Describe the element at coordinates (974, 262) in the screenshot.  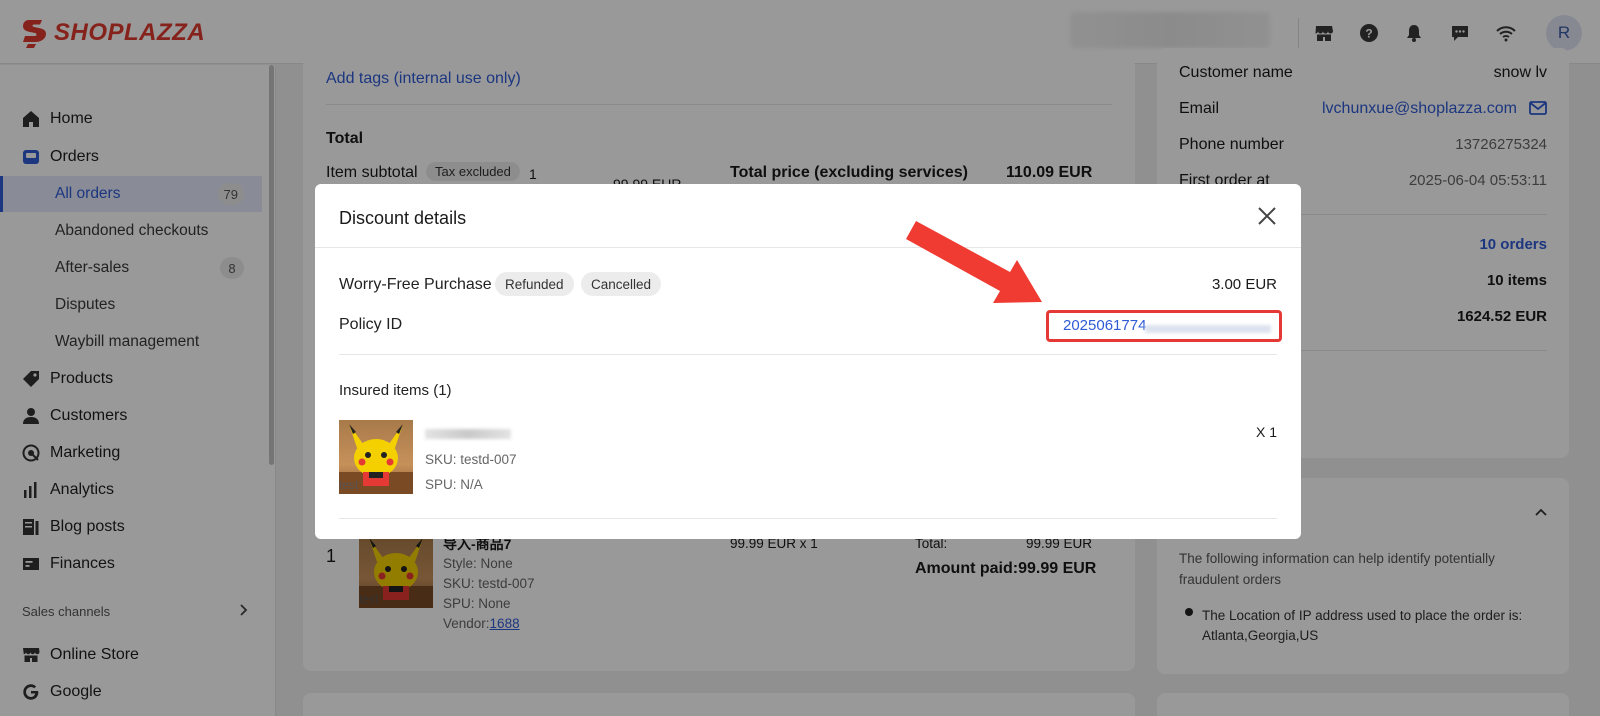
I see `red-arrow-annotation` at that location.